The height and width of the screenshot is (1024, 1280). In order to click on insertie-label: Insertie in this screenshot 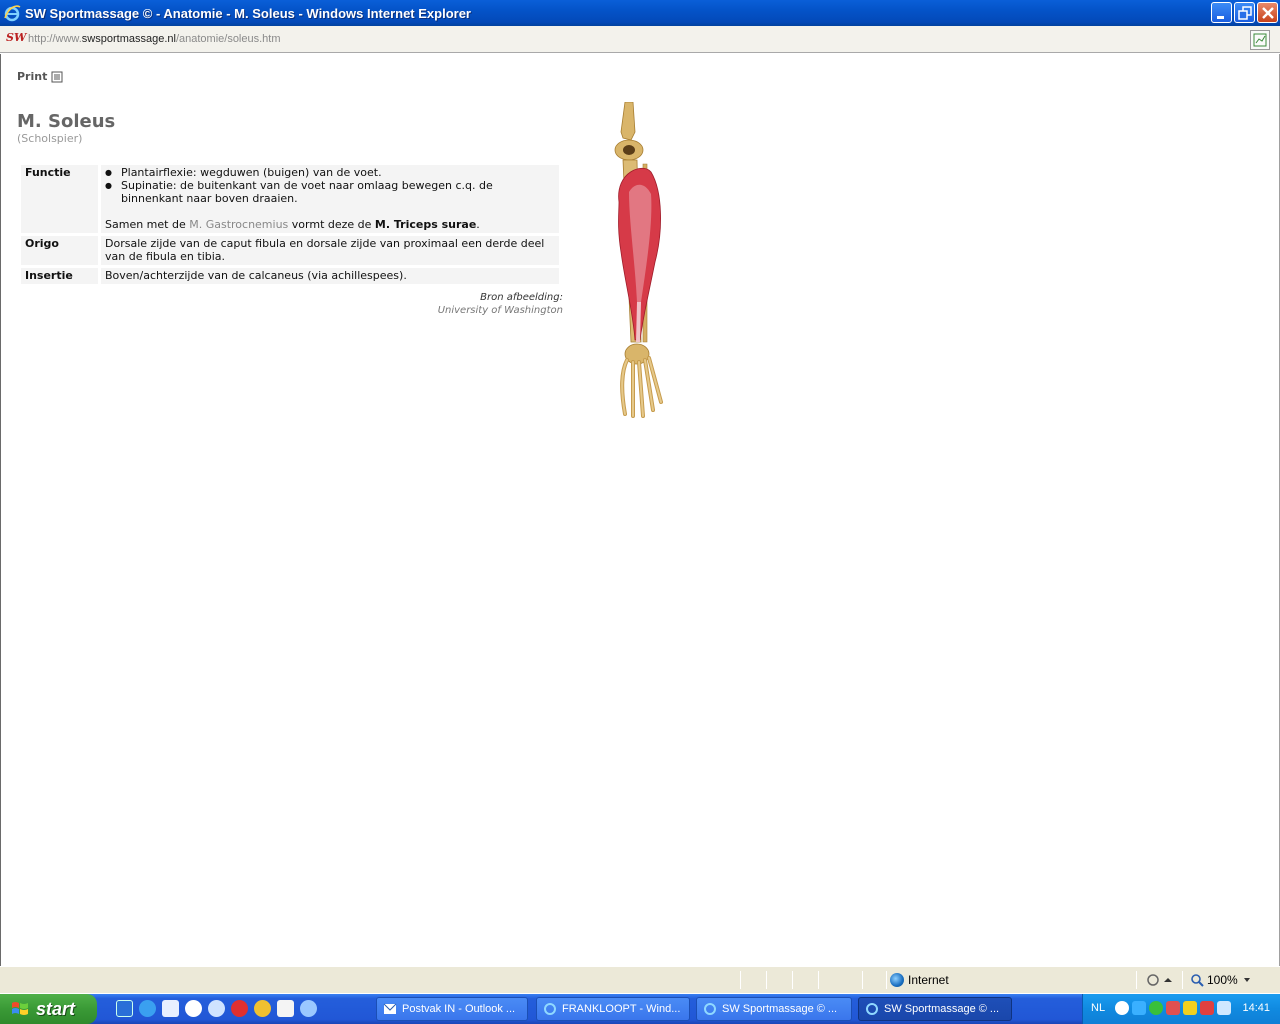, I will do `click(61, 276)`.